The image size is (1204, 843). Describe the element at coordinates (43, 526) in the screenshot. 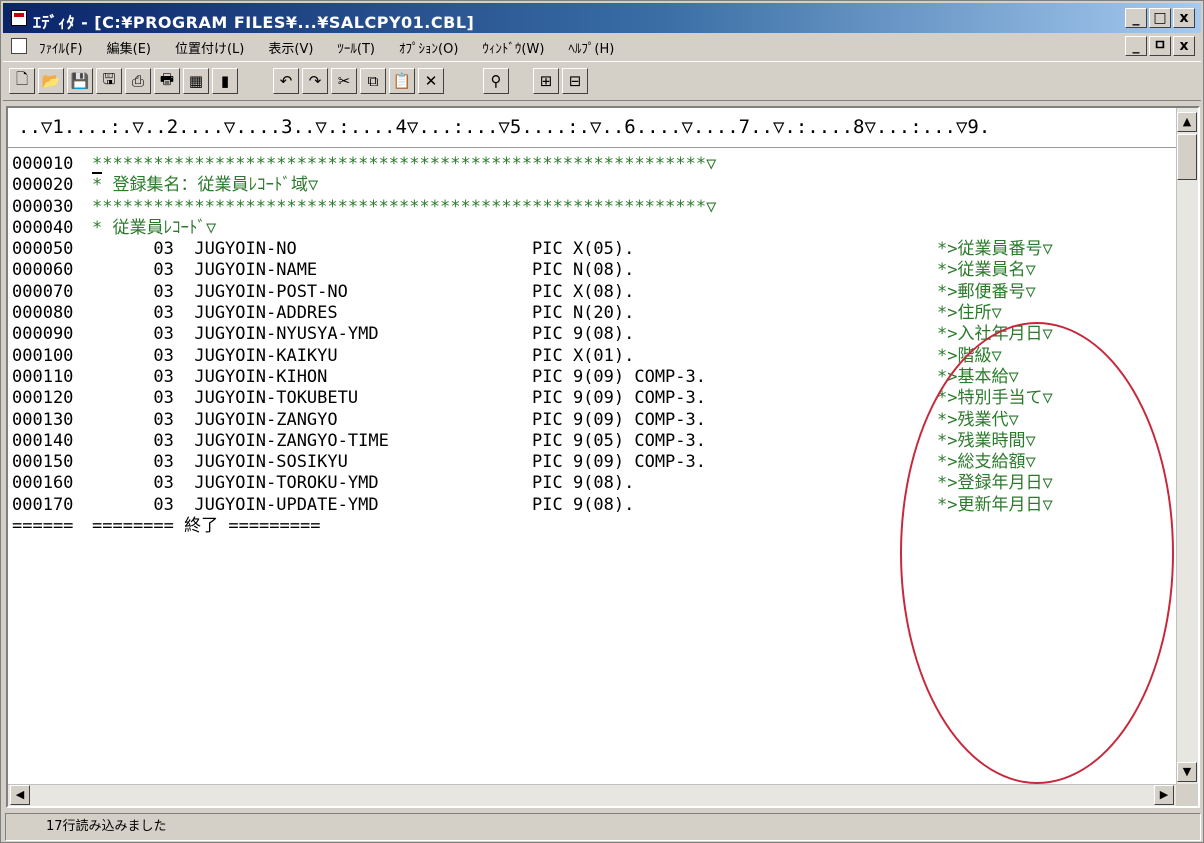

I see `line-number: ======` at that location.